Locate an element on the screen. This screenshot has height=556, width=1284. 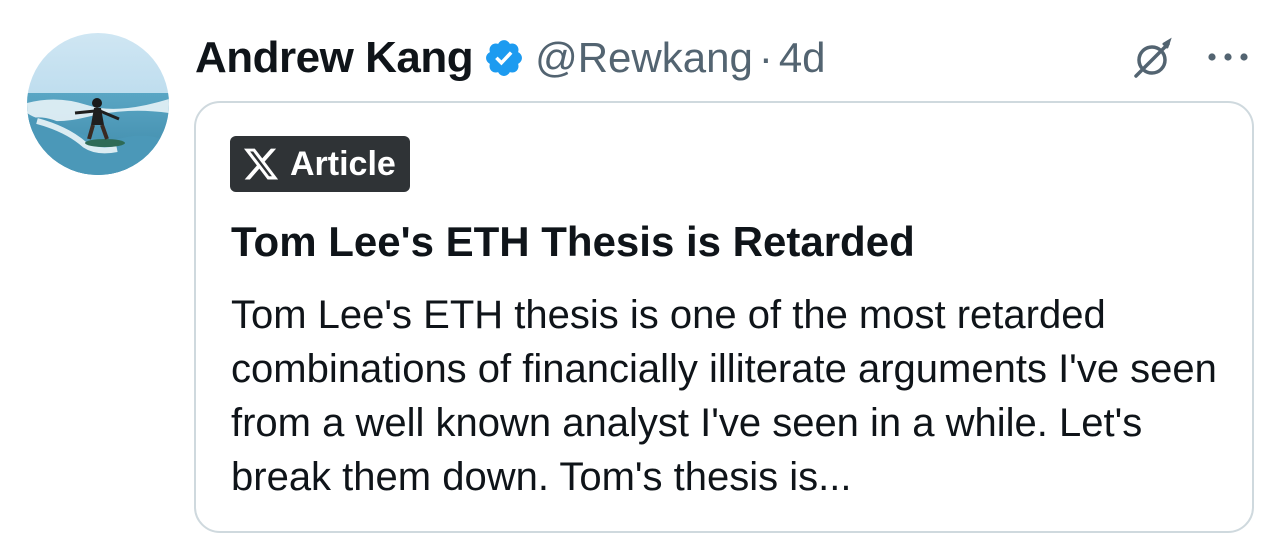
article-title: Tom Lee's ETH Thesis is Retarded is located at coordinates (573, 241).